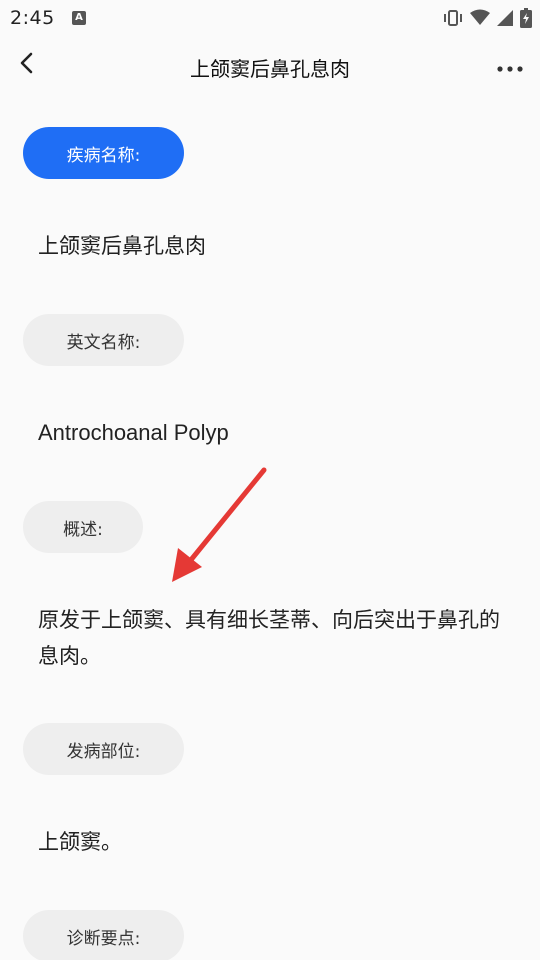 This screenshot has width=540, height=960. What do you see at coordinates (505, 18) in the screenshot?
I see `signal-icon` at bounding box center [505, 18].